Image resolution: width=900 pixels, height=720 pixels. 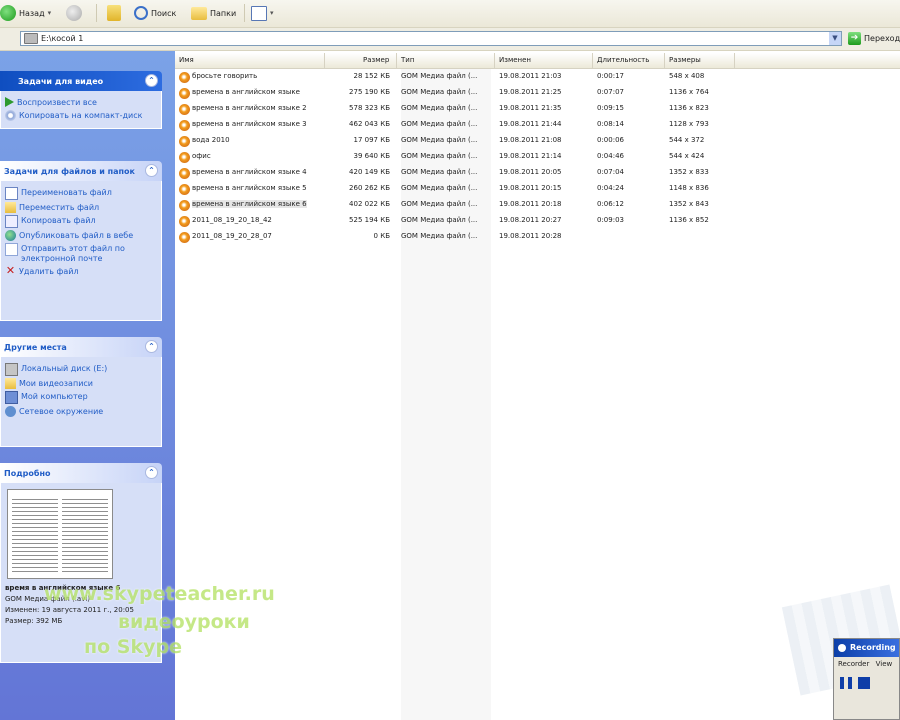 I want to click on file-dimensions: 548 x 408, so click(x=687, y=76).